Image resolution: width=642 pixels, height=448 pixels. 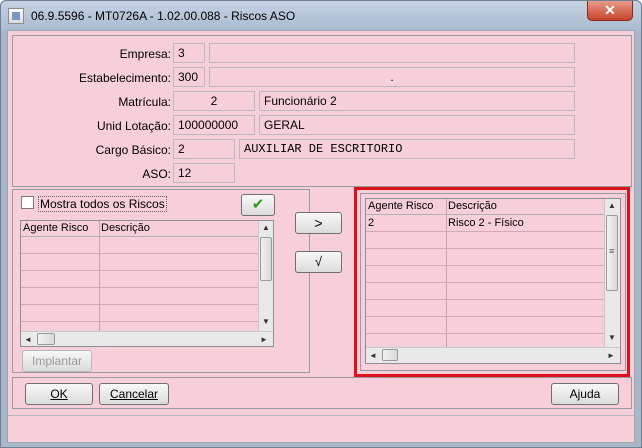 I want to click on checkmark-icon: ✔, so click(x=258, y=204).